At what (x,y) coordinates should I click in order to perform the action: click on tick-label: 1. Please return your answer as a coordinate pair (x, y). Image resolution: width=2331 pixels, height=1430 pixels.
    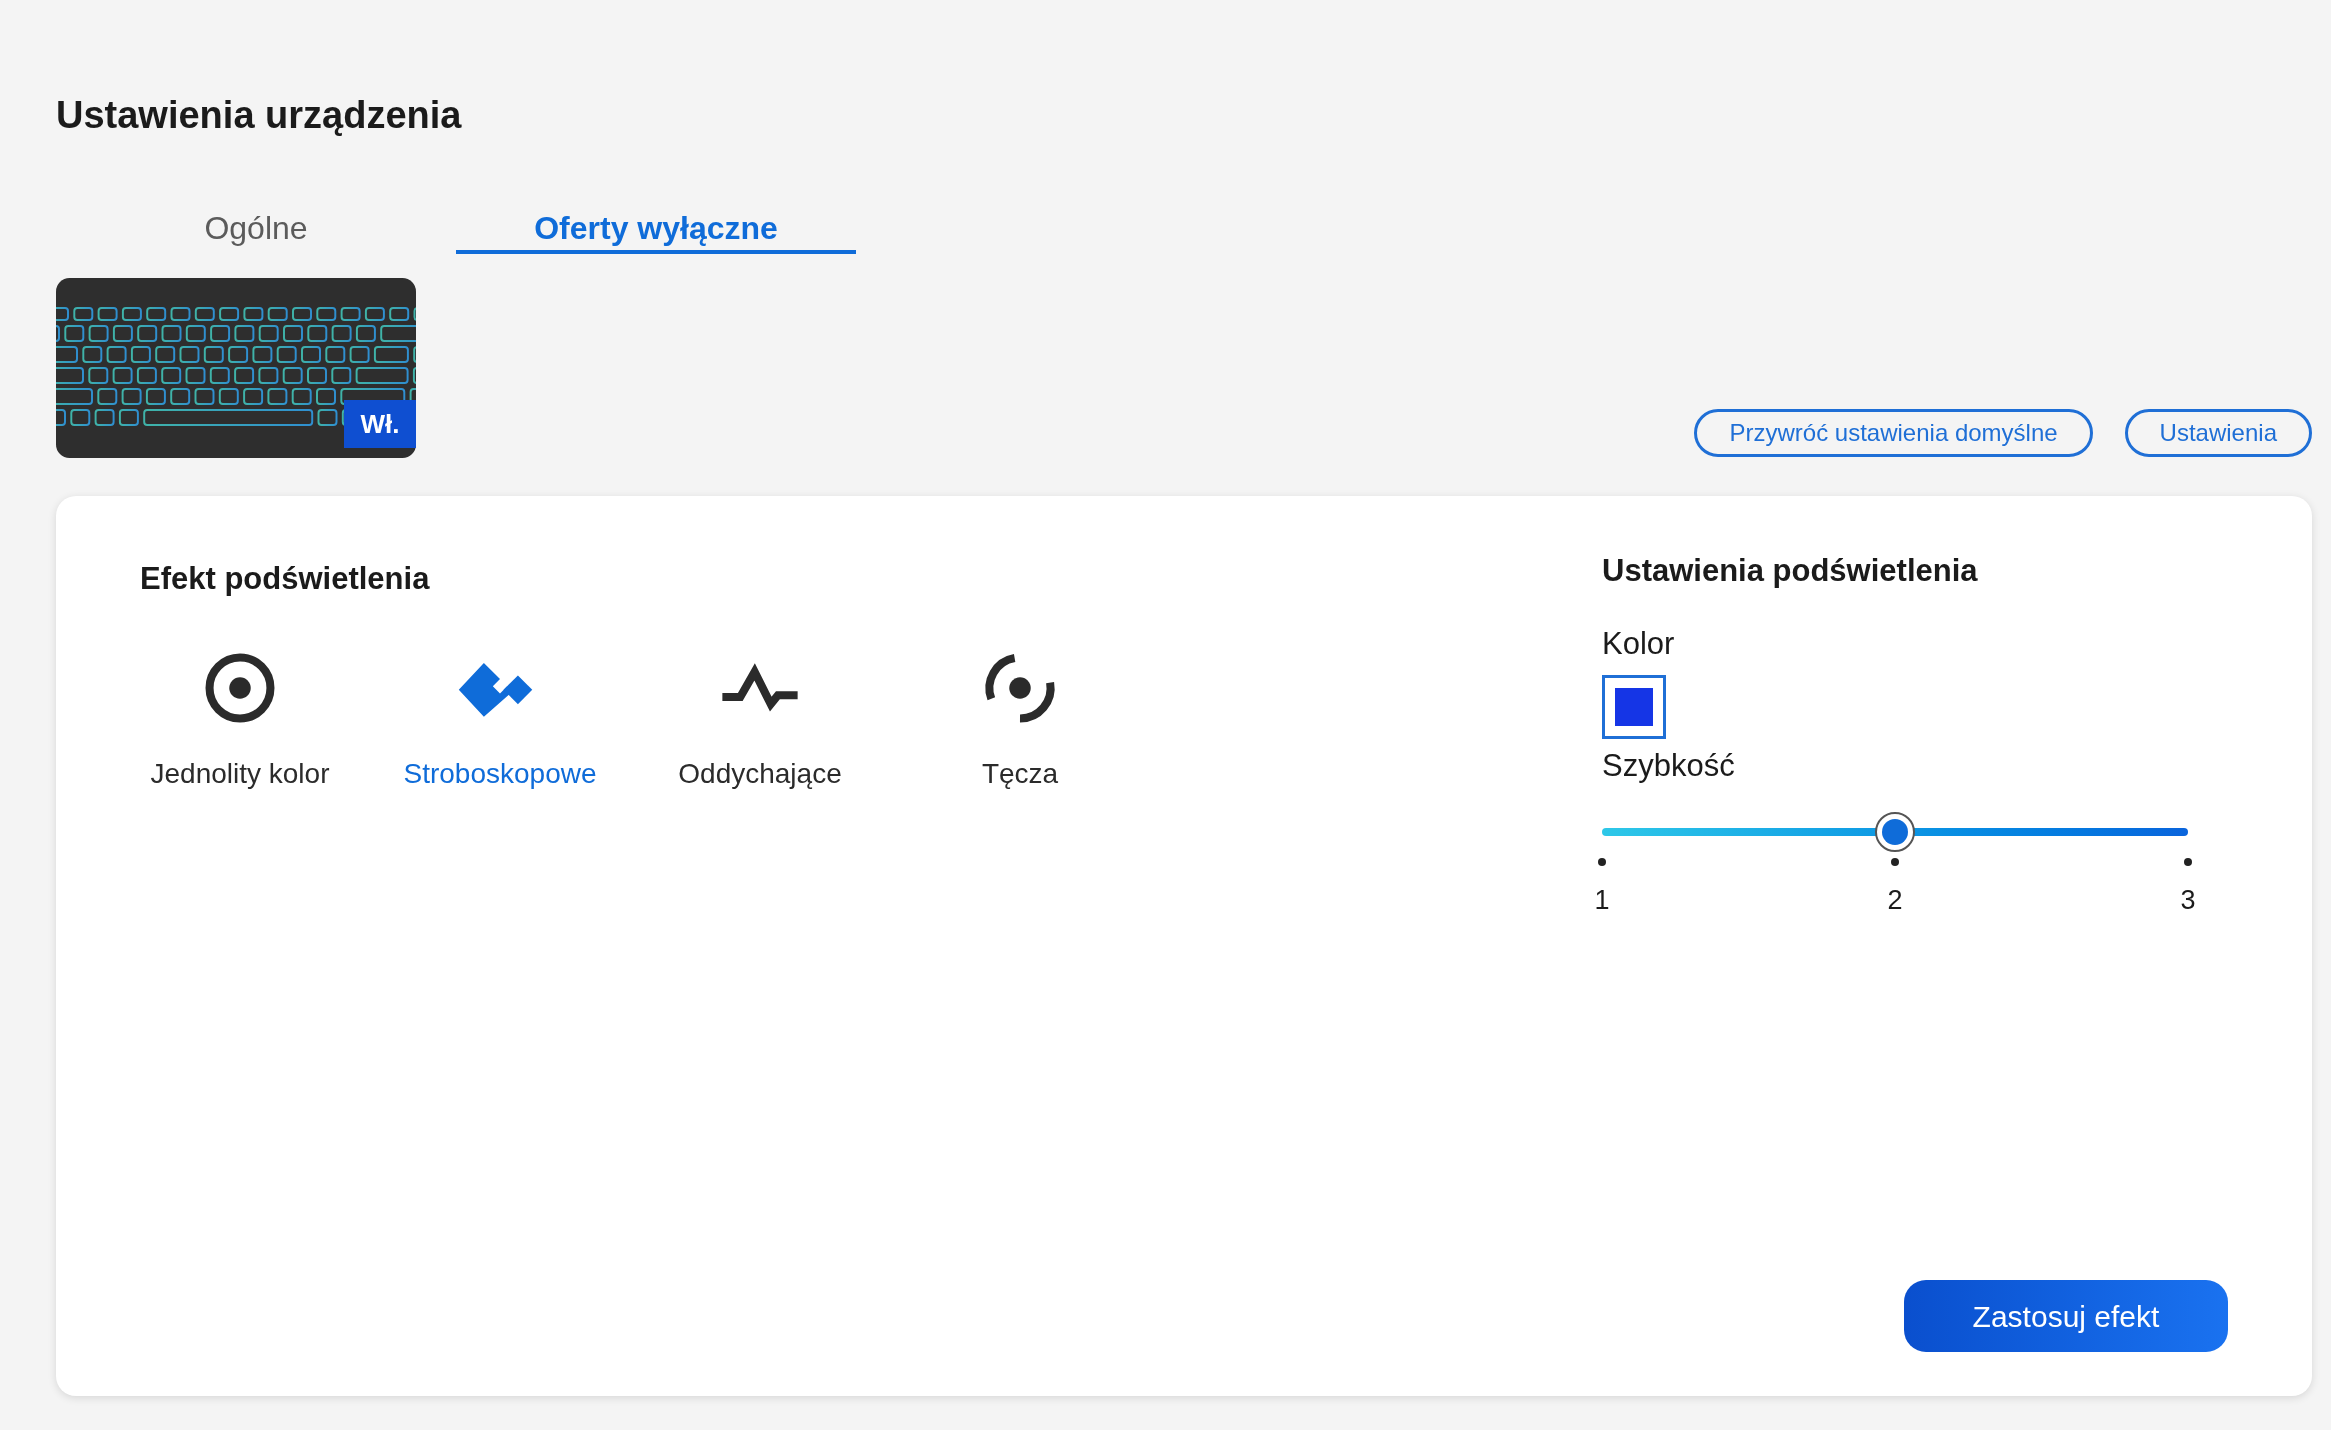
    Looking at the image, I should click on (1602, 900).